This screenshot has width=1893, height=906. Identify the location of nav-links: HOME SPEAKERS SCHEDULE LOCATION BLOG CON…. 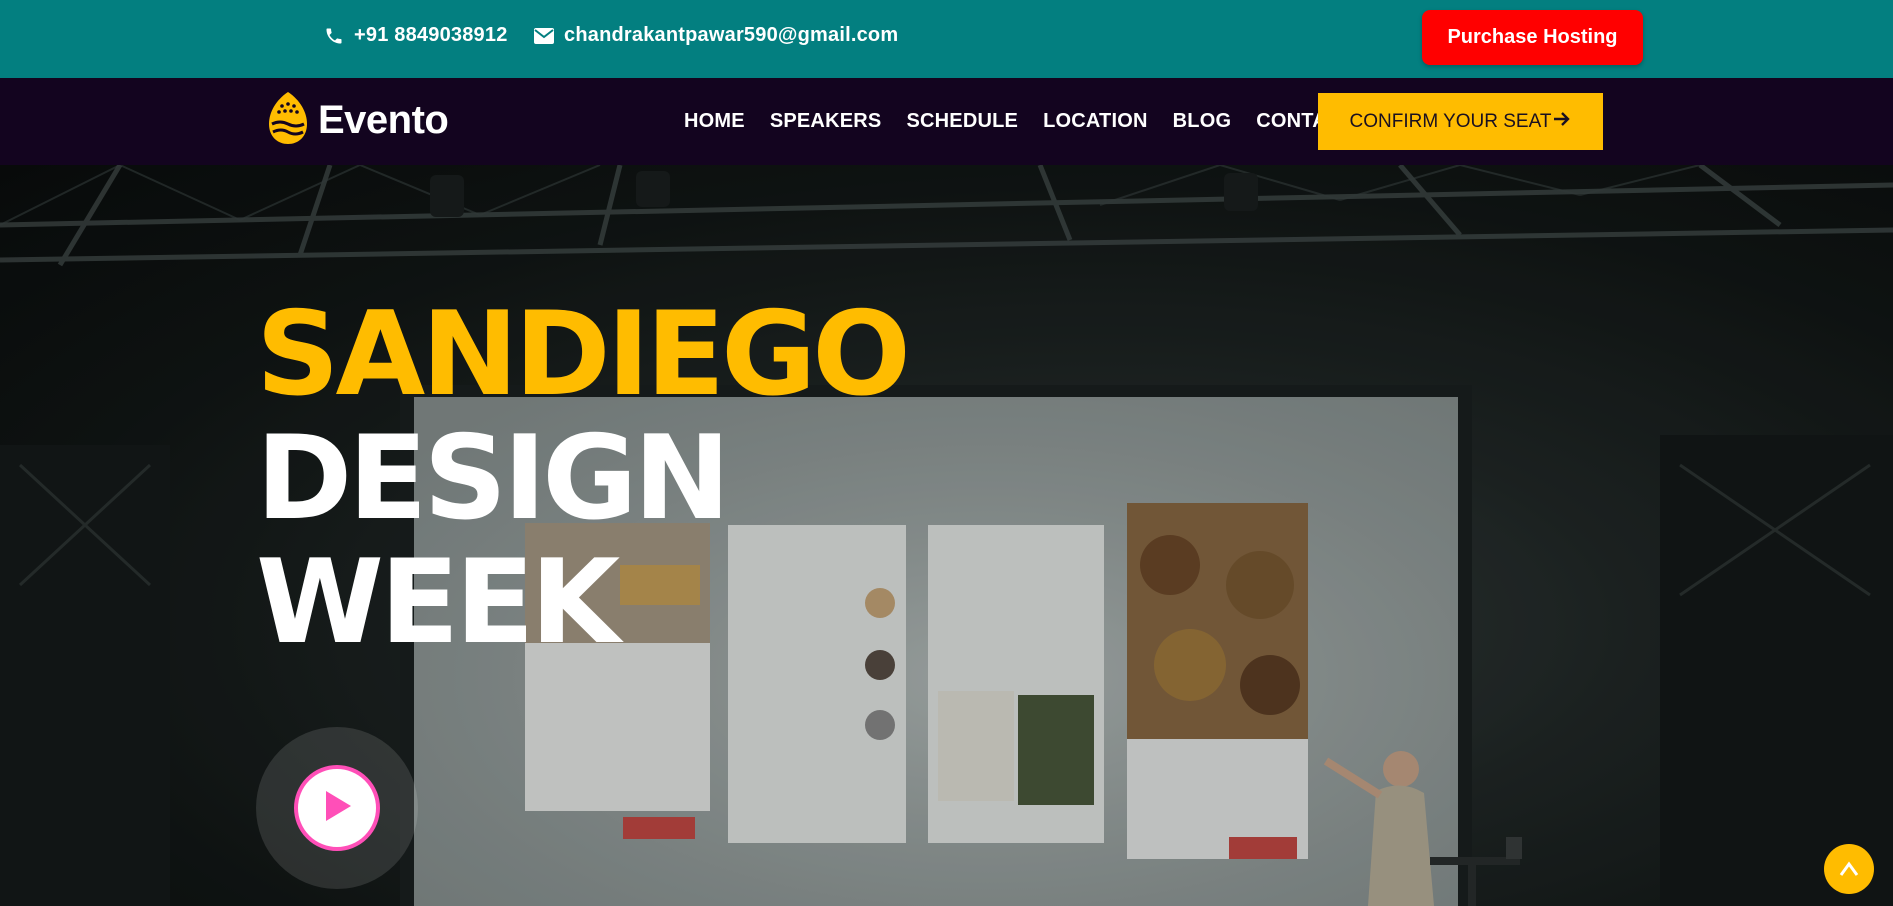
(1031, 121).